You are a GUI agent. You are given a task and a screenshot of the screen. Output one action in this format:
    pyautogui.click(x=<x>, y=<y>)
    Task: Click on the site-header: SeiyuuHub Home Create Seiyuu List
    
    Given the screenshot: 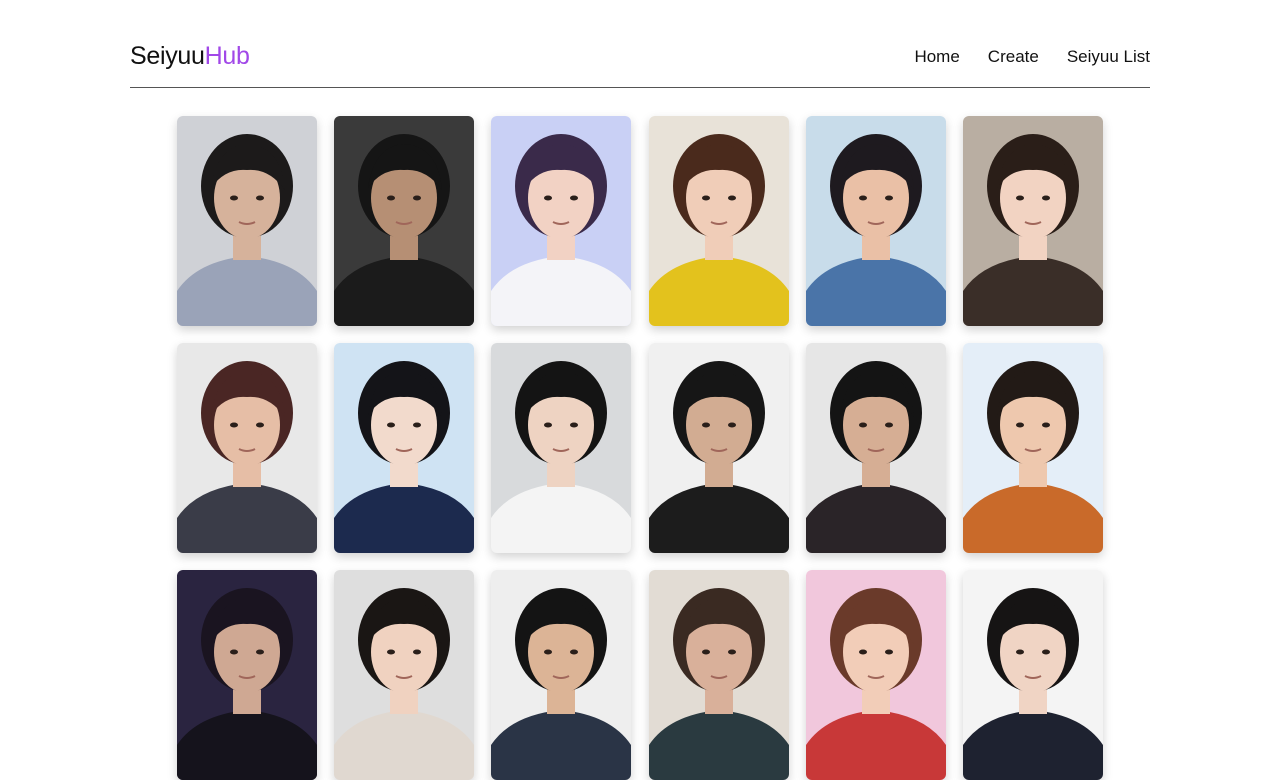 What is the action you would take?
    pyautogui.click(x=640, y=62)
    